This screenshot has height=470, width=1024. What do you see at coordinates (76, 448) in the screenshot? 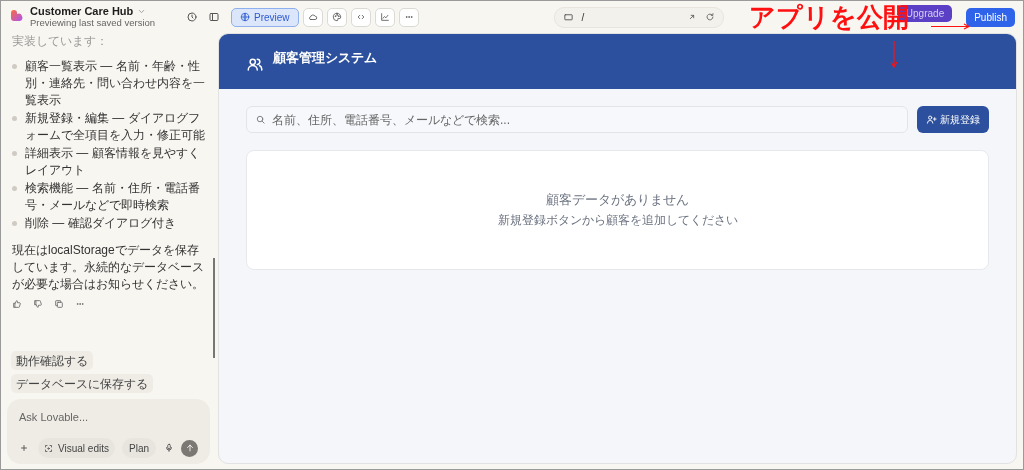
I see `visual-edits-button: Visual edits` at bounding box center [76, 448].